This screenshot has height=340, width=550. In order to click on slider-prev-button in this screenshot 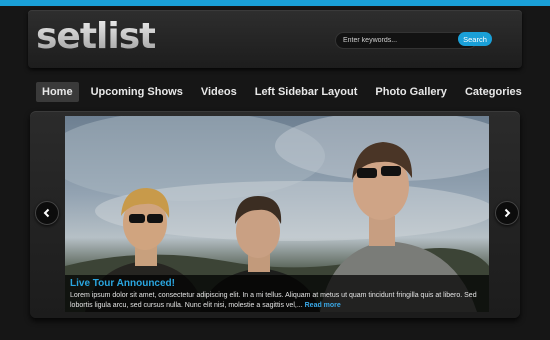, I will do `click(47, 213)`.